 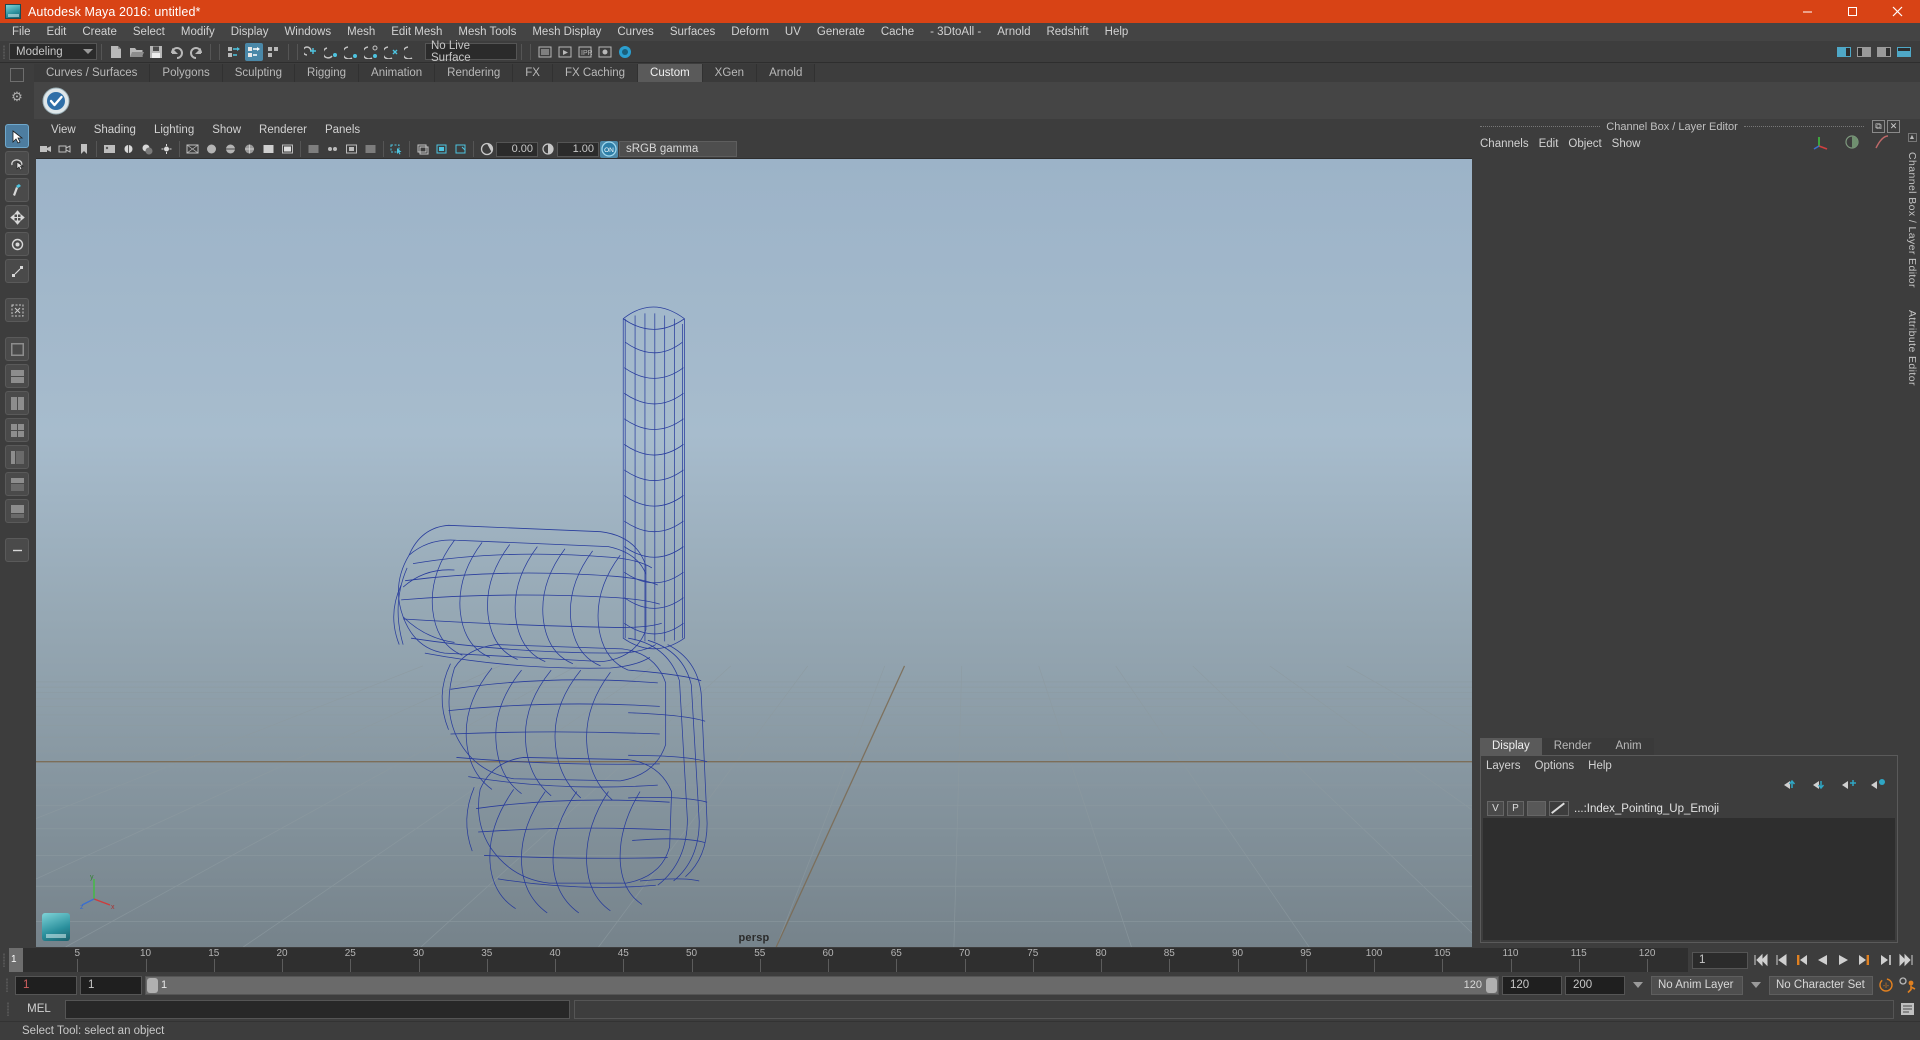 I want to click on last-tool-used-button, so click(x=17, y=310).